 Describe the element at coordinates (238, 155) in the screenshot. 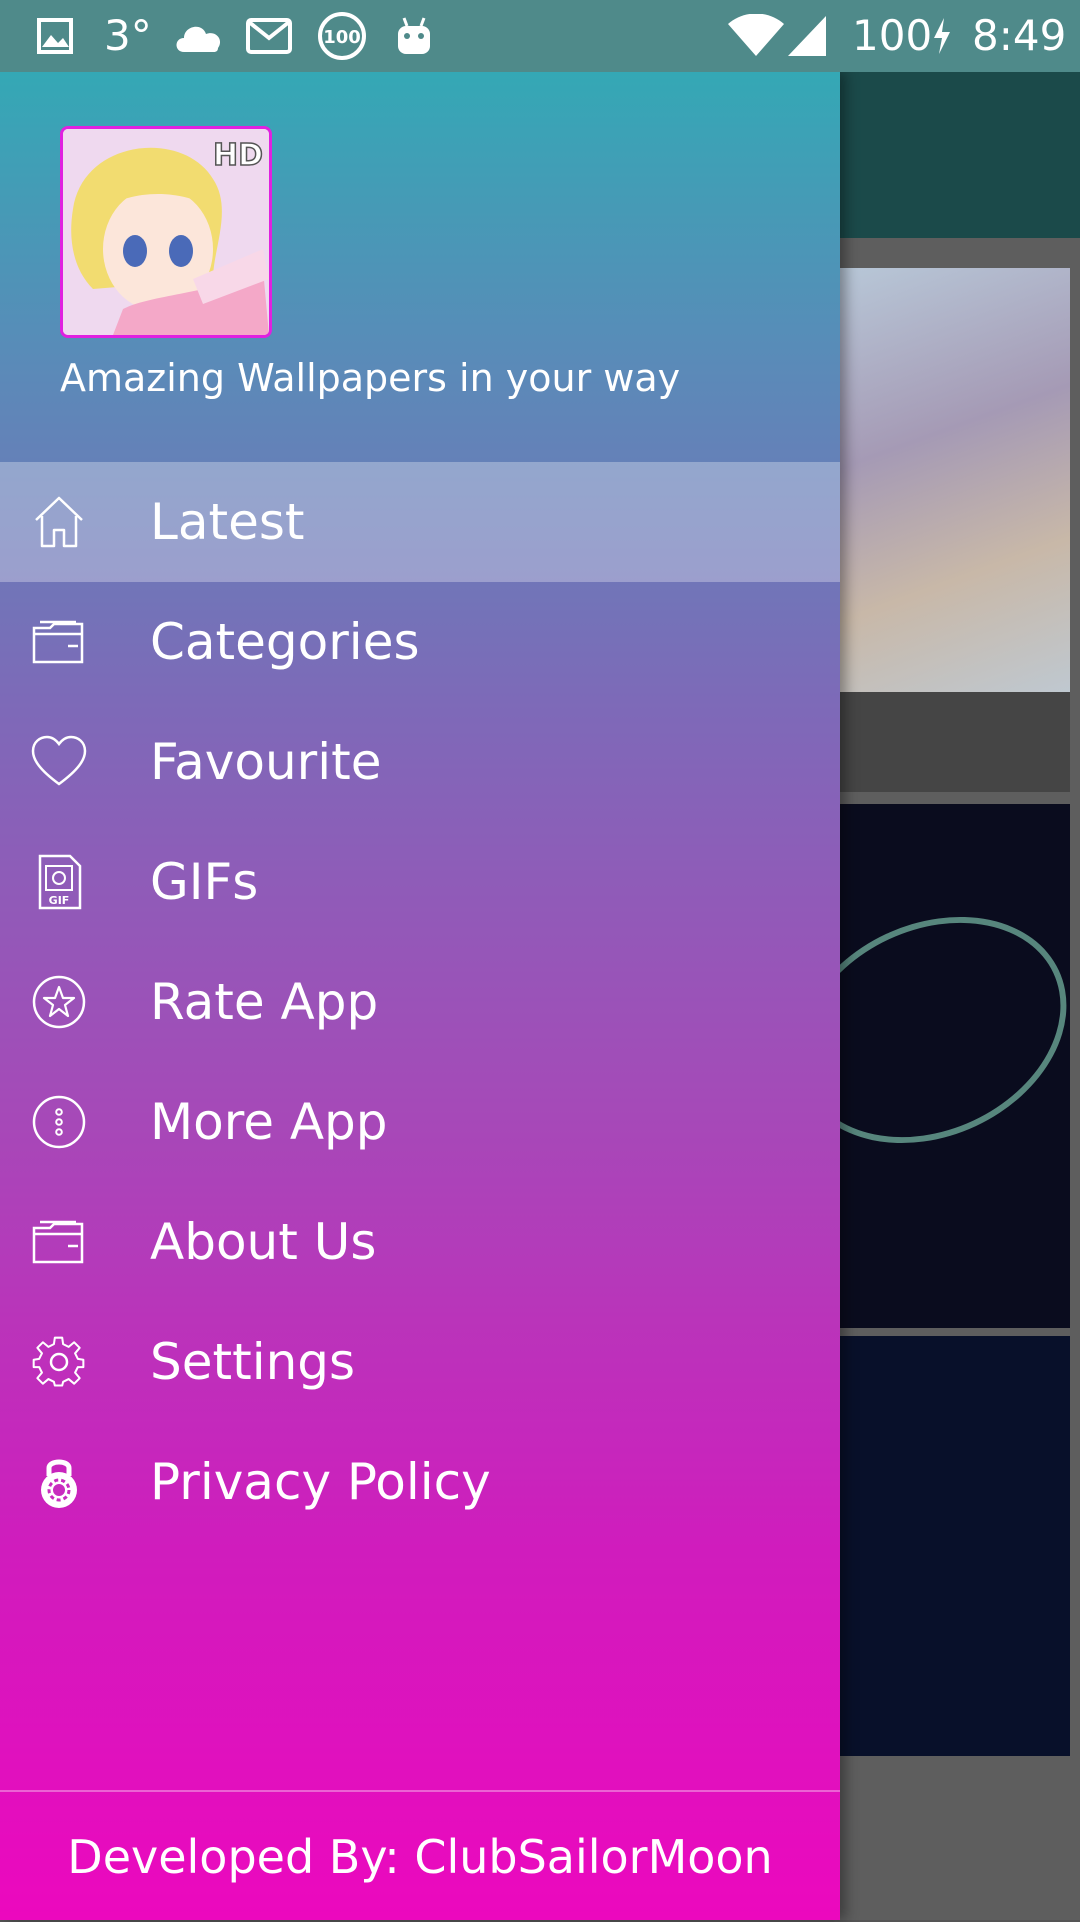

I see `svg-text: HD` at that location.